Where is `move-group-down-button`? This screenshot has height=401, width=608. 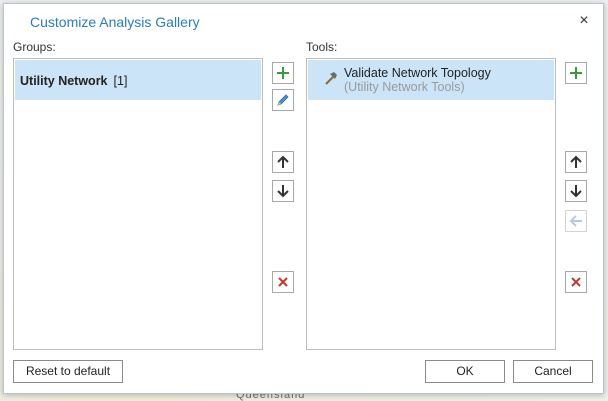
move-group-down-button is located at coordinates (283, 191).